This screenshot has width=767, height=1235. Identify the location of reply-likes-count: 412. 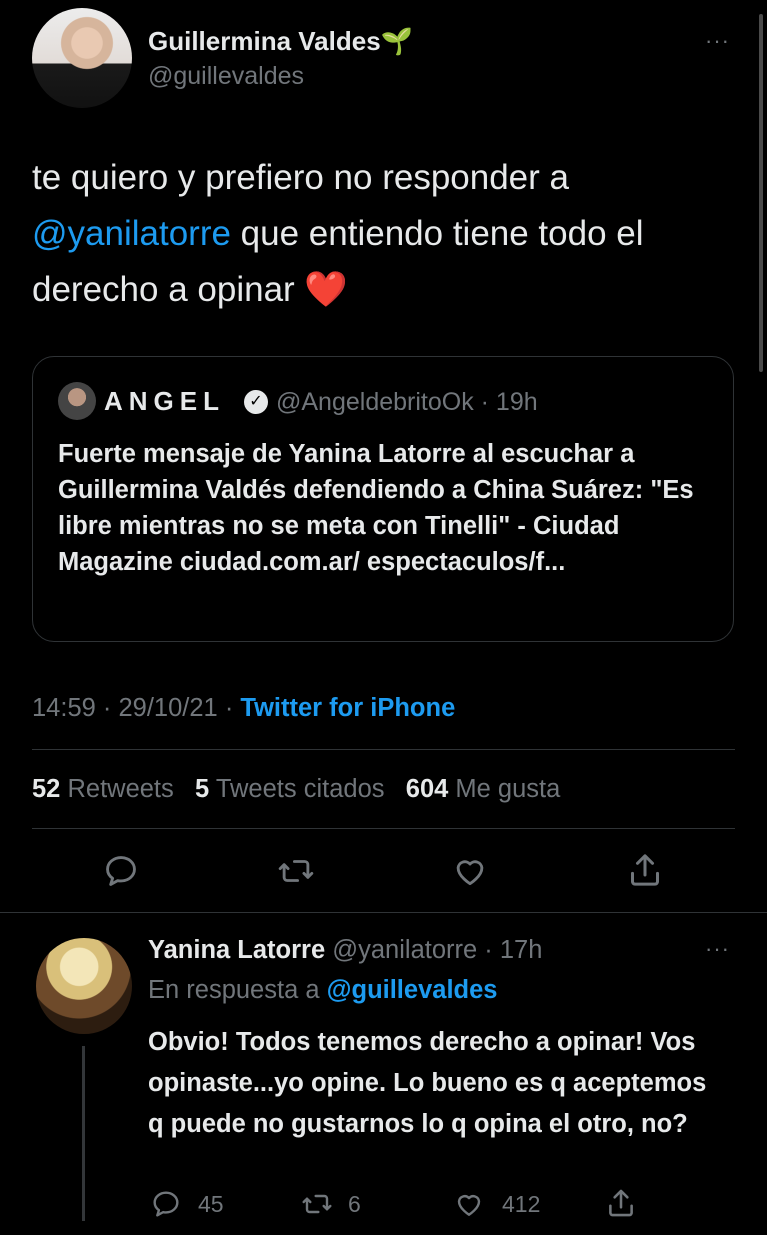
(521, 1203).